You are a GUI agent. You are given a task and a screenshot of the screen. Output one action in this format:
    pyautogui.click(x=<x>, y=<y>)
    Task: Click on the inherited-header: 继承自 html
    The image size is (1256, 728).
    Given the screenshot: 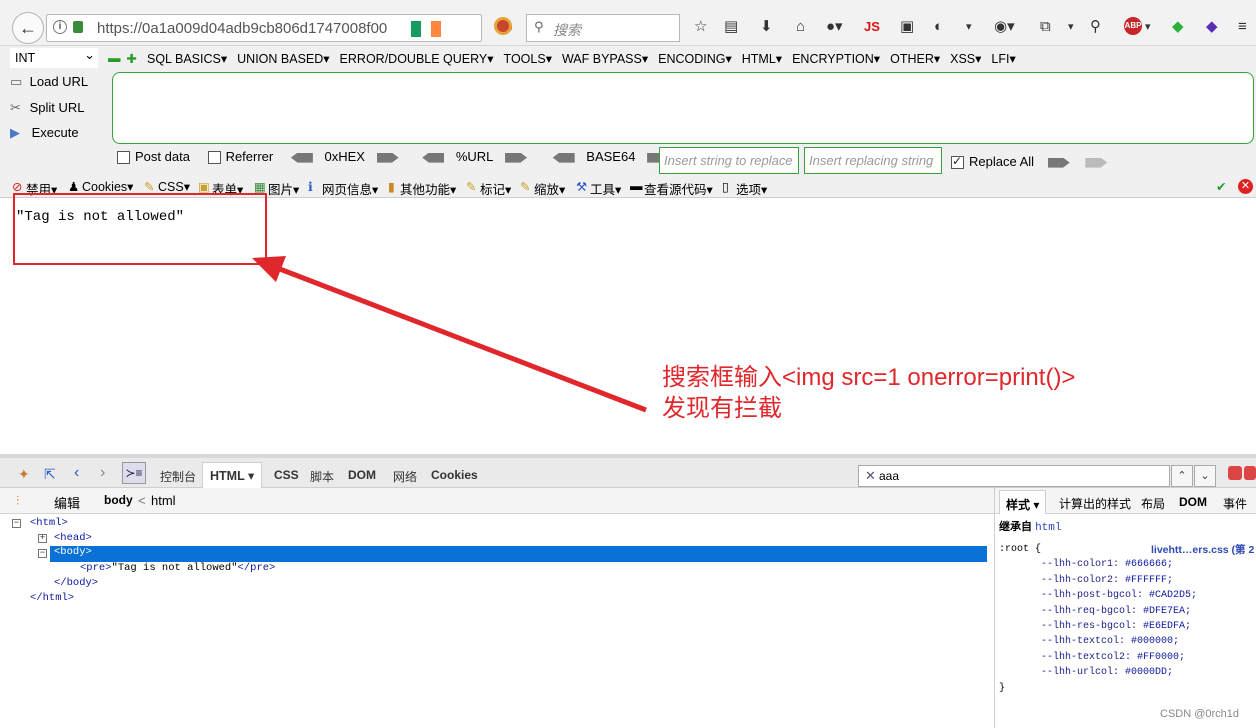 What is the action you would take?
    pyautogui.click(x=1030, y=526)
    